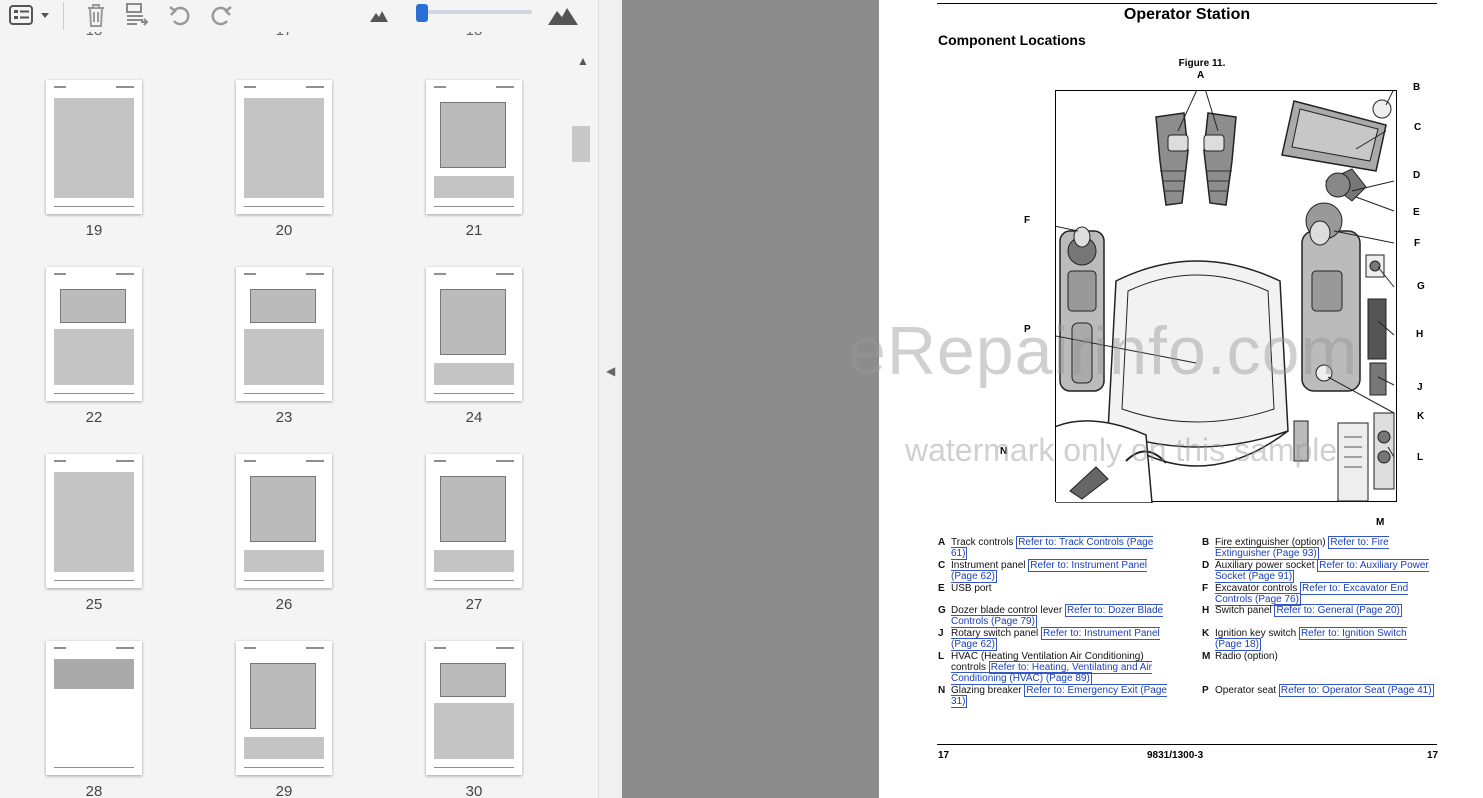  Describe the element at coordinates (1202, 63) in the screenshot. I see `figure-title: Figure 11.` at that location.